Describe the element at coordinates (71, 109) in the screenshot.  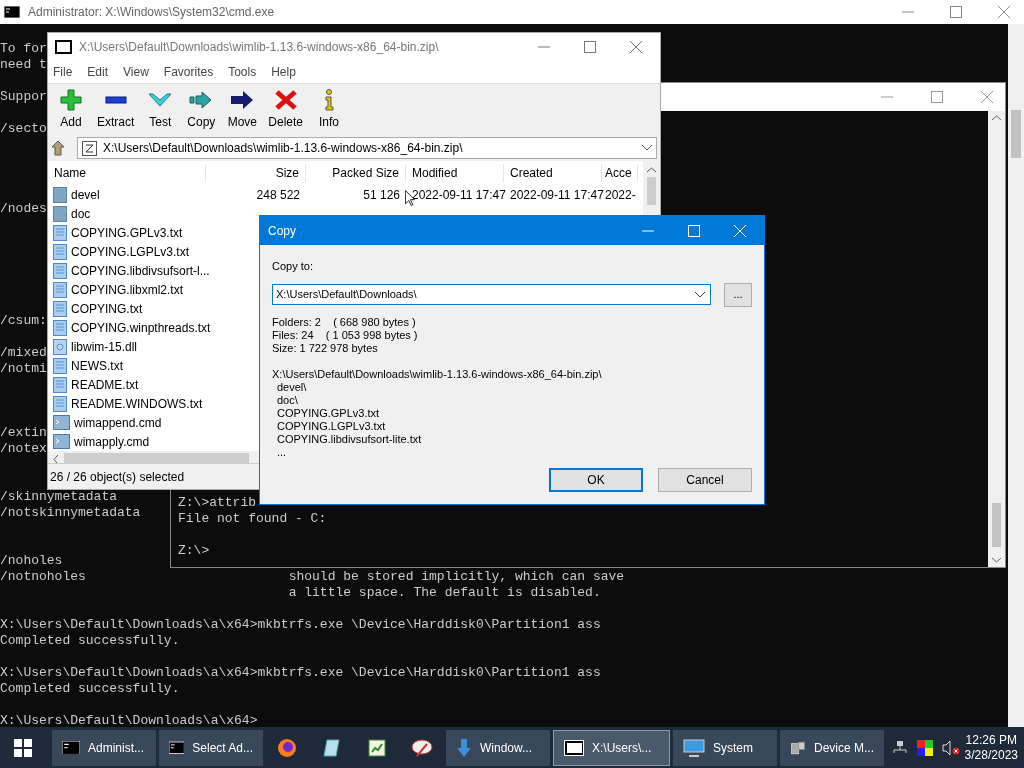
I see `toolbar-button: Add` at that location.